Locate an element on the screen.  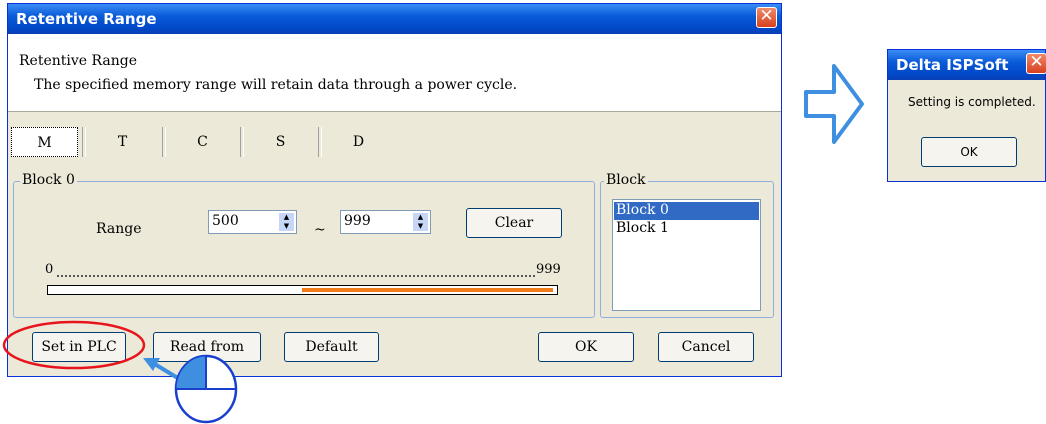
range-bar-track is located at coordinates (302, 290).